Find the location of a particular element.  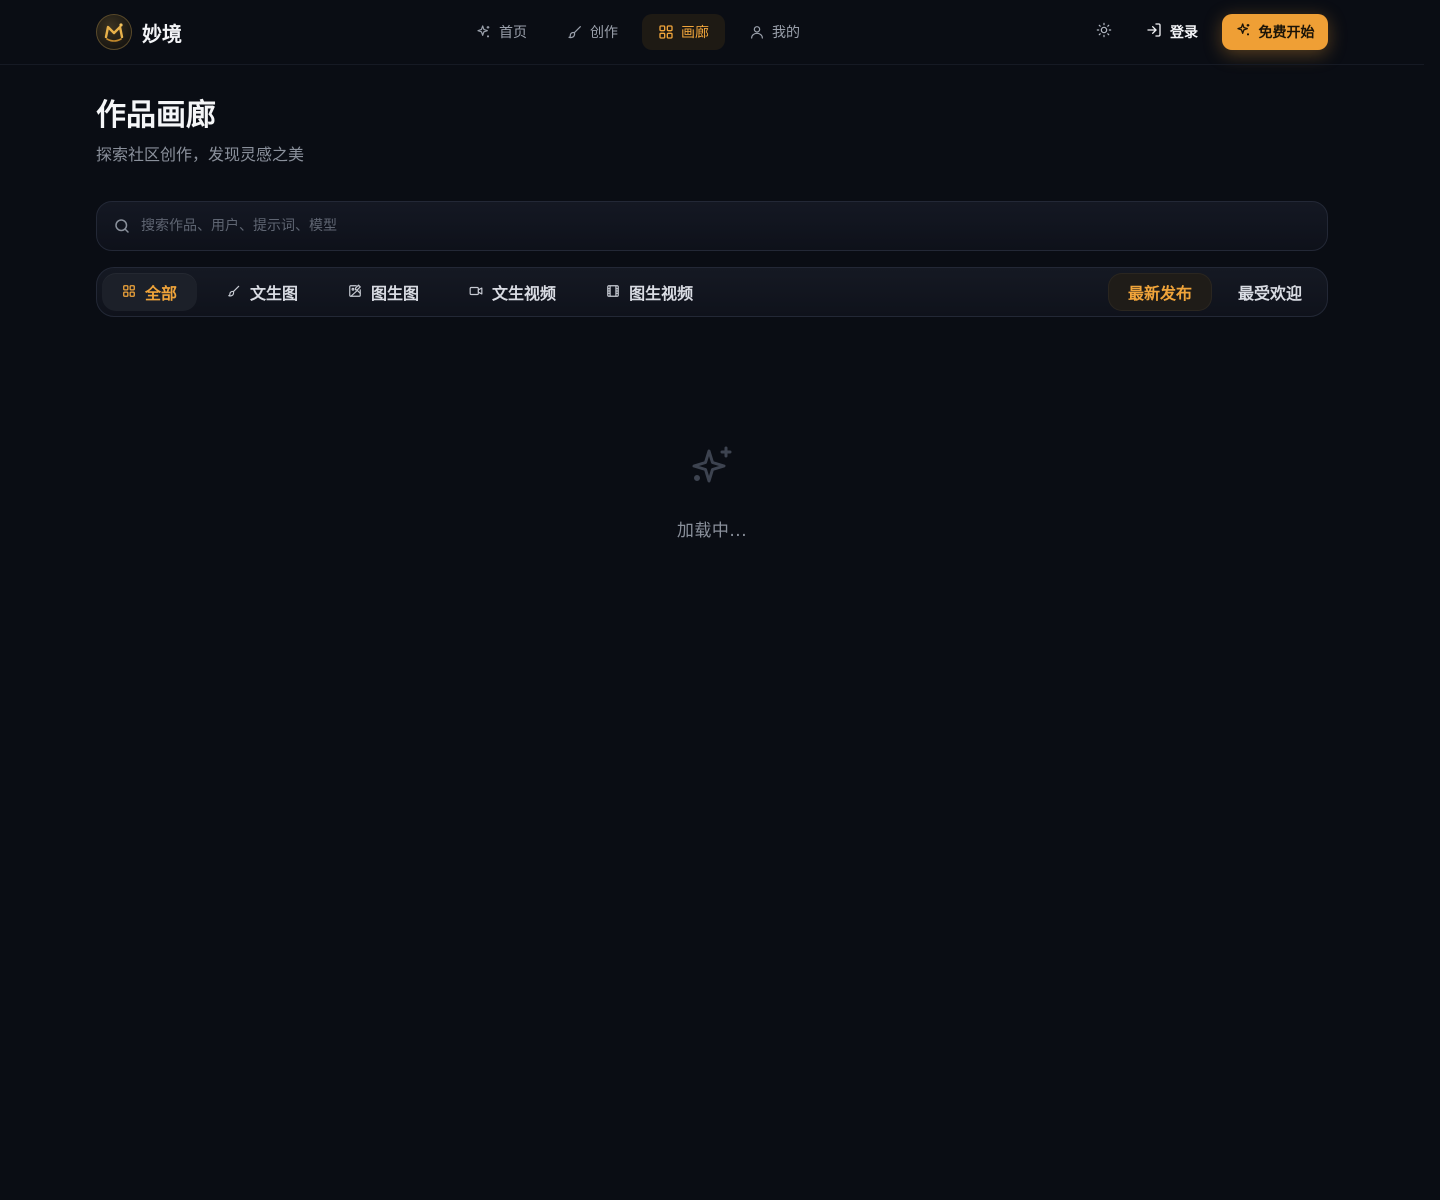

category-chip-label: 文生图 is located at coordinates (274, 293).